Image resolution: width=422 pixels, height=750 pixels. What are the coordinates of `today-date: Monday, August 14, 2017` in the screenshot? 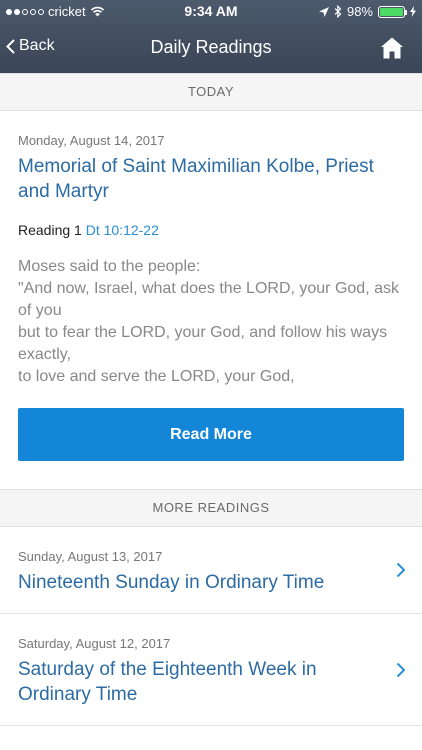 It's located at (91, 140).